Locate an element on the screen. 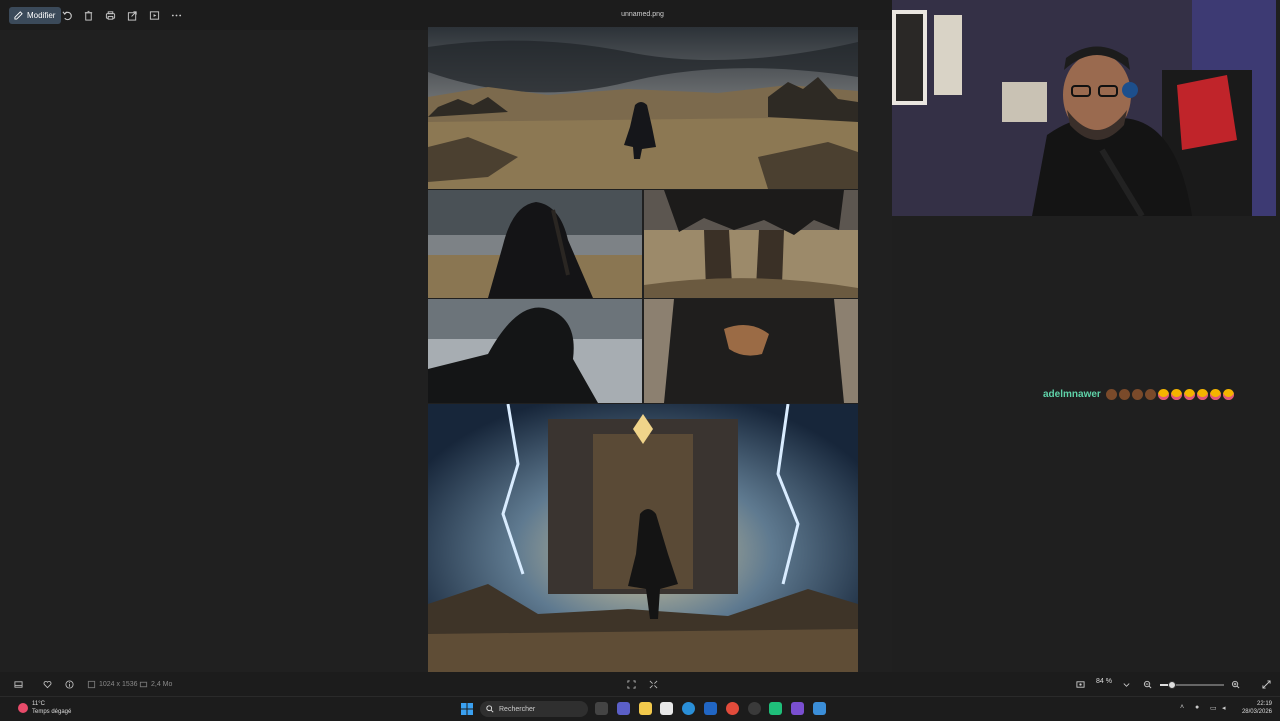 The width and height of the screenshot is (1280, 721). viewer-status-bar: 1024 x 1536 2,4 Mo 84 % is located at coordinates (640, 684).